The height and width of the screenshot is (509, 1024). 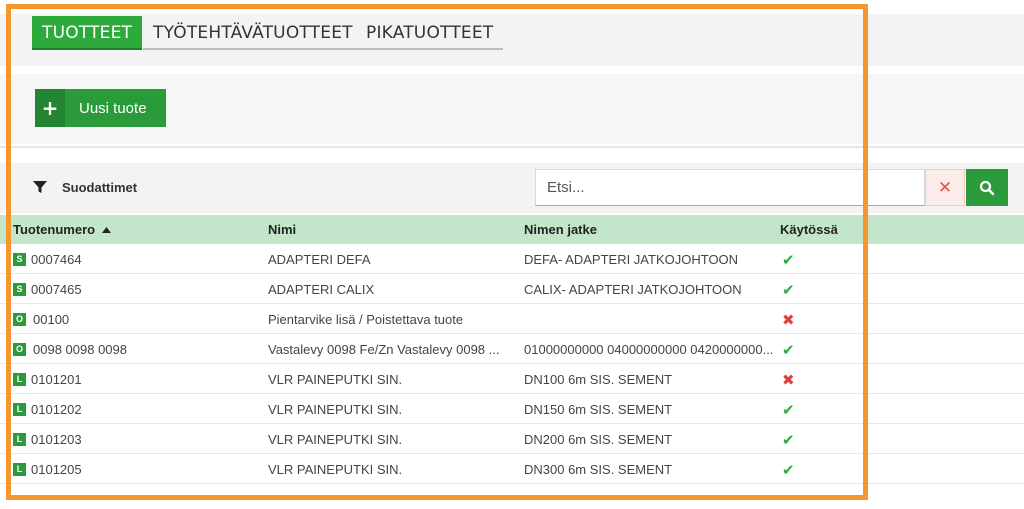 What do you see at coordinates (809, 229) in the screenshot?
I see `column-header-kaytossa: Käytössä` at bounding box center [809, 229].